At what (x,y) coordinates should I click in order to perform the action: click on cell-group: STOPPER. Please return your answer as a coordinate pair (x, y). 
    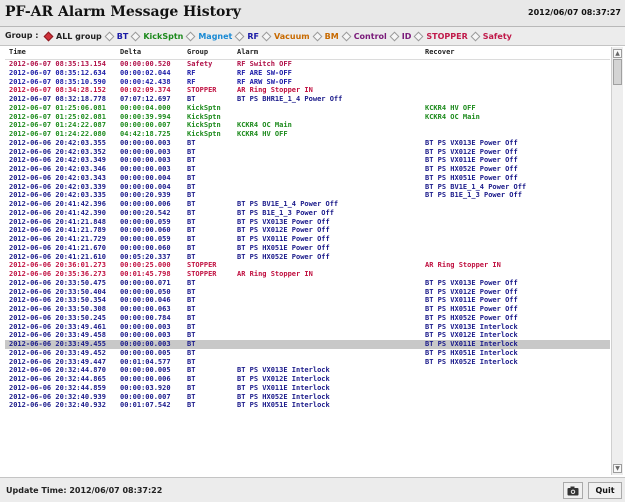
    Looking at the image, I should click on (202, 265).